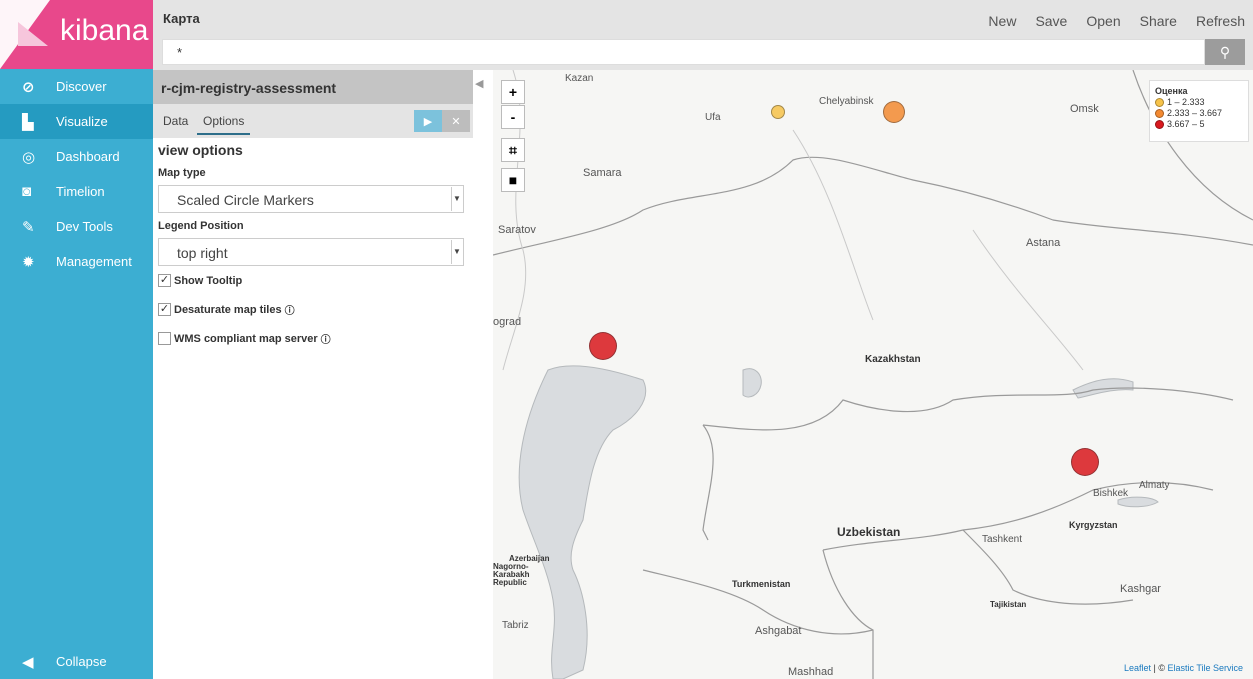  I want to click on map-legend: Оценка 1 – 2.333 2.333 – 3.667 3.667 – 5, so click(1199, 111).